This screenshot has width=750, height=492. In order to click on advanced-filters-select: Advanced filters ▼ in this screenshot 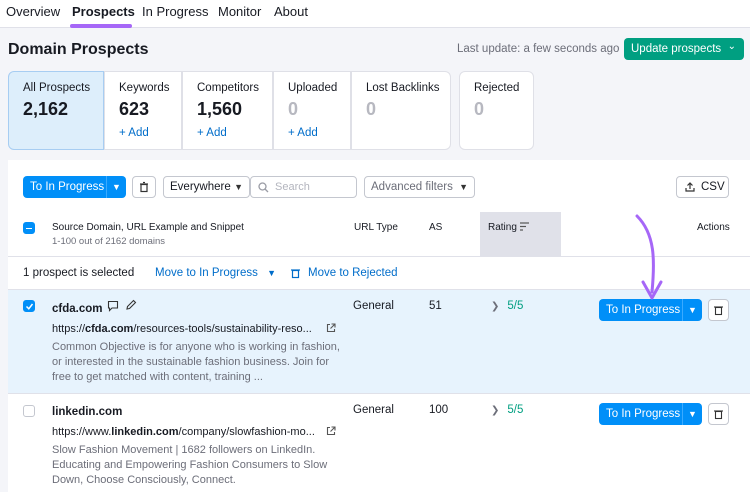, I will do `click(419, 187)`.